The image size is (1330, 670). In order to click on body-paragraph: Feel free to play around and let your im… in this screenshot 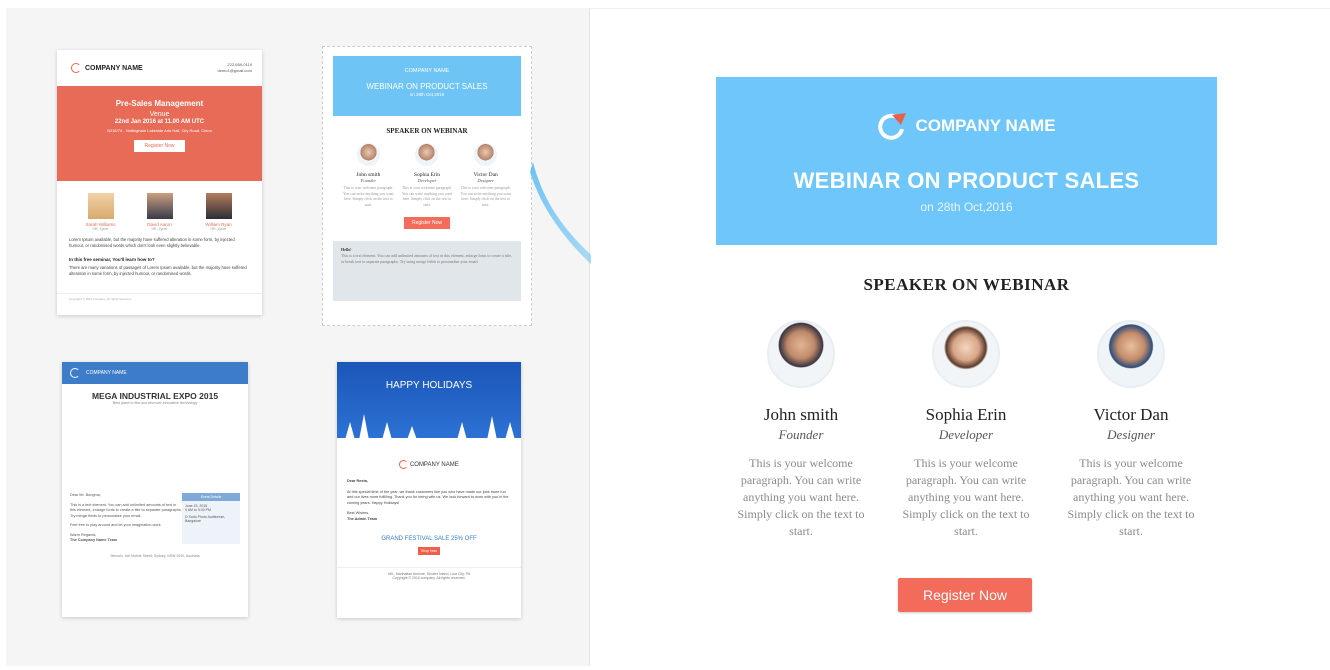, I will do `click(116, 525)`.